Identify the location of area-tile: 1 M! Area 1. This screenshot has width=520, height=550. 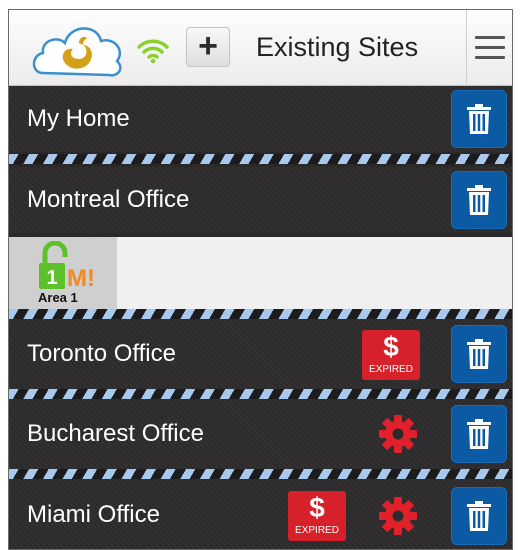
(63, 273).